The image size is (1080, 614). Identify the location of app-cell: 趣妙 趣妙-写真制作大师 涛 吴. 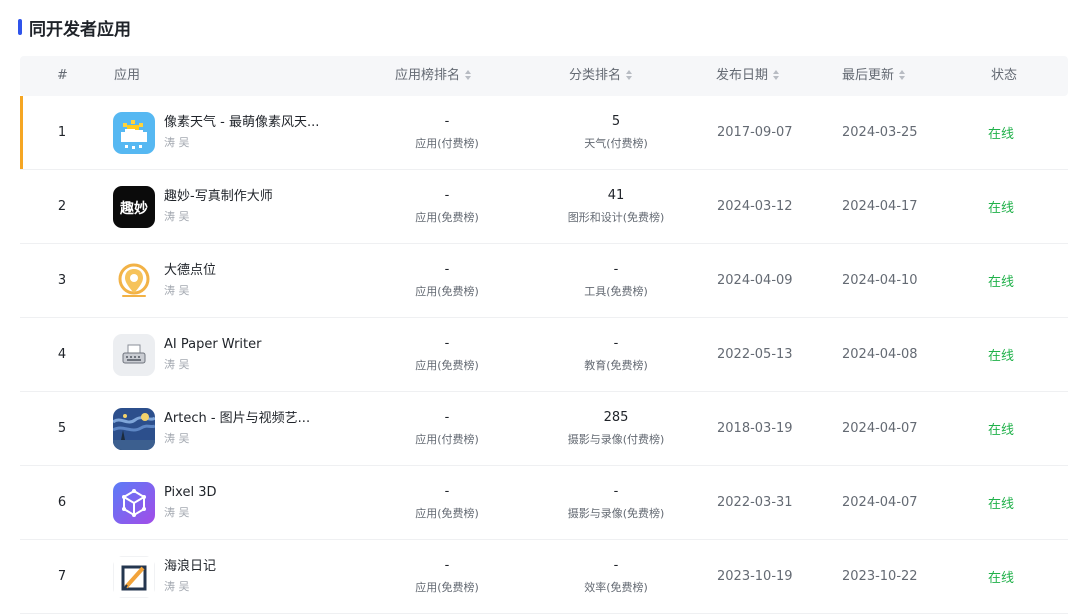
(238, 206).